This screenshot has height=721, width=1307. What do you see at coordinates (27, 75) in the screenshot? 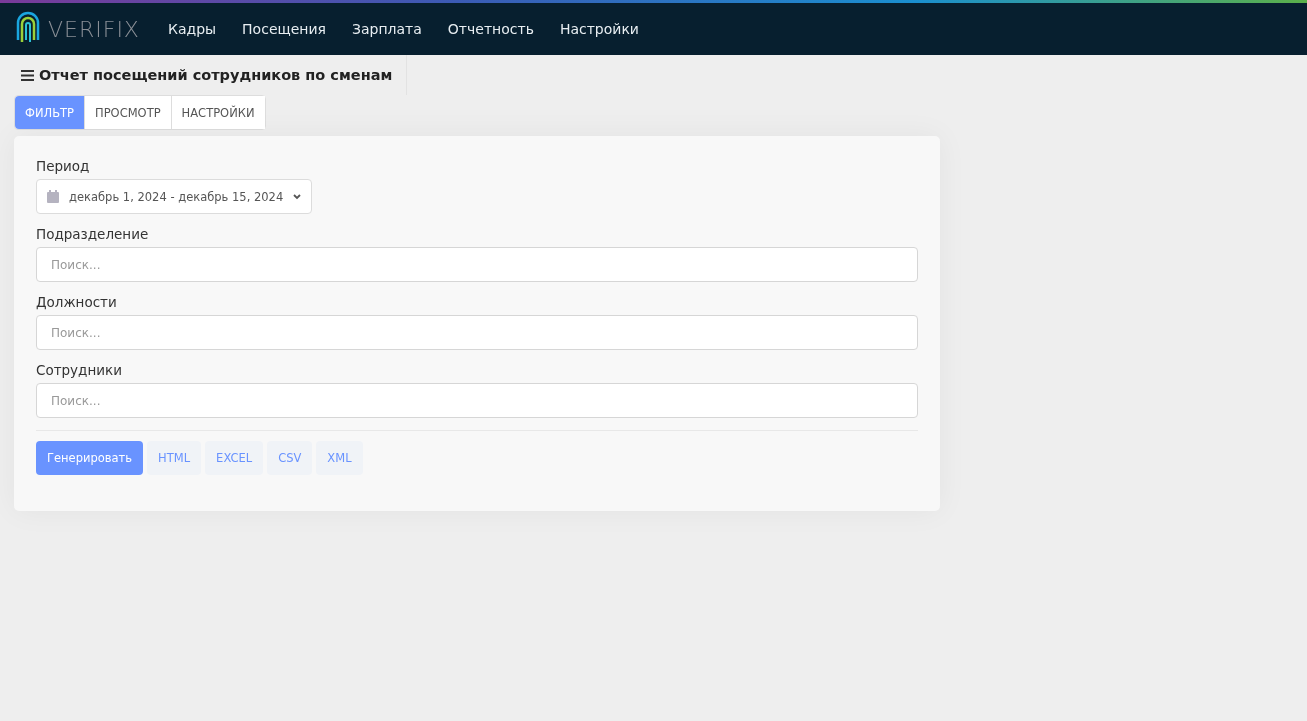
I see `menu-icon` at bounding box center [27, 75].